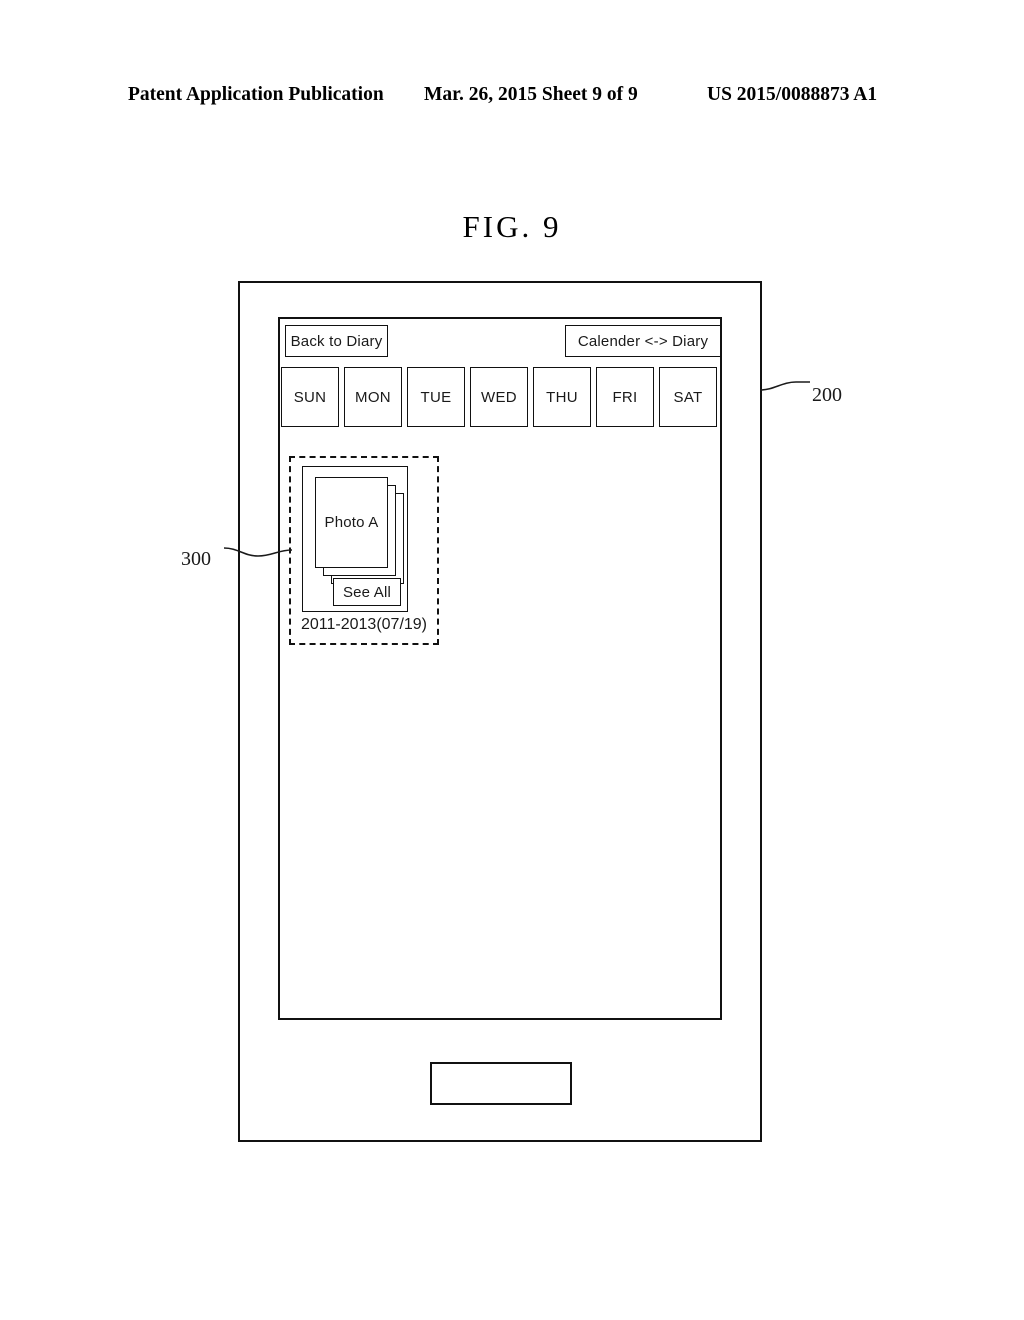 The image size is (1024, 1320). What do you see at coordinates (336, 341) in the screenshot?
I see `back-to-diary-button: Back to Diary` at bounding box center [336, 341].